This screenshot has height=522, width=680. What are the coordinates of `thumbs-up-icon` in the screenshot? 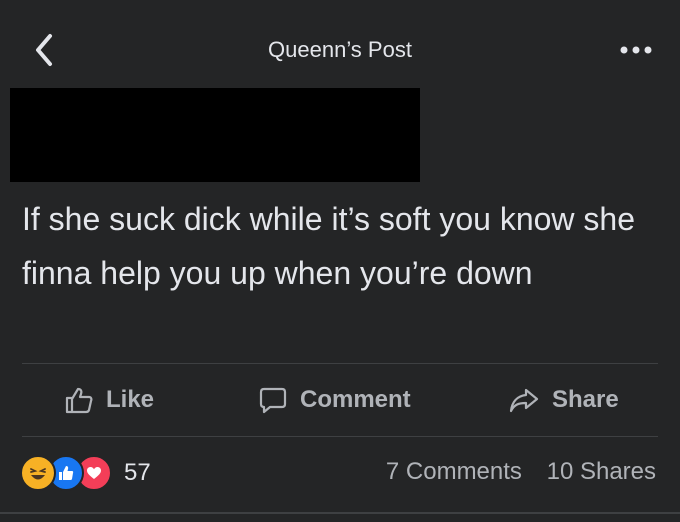 It's located at (79, 400).